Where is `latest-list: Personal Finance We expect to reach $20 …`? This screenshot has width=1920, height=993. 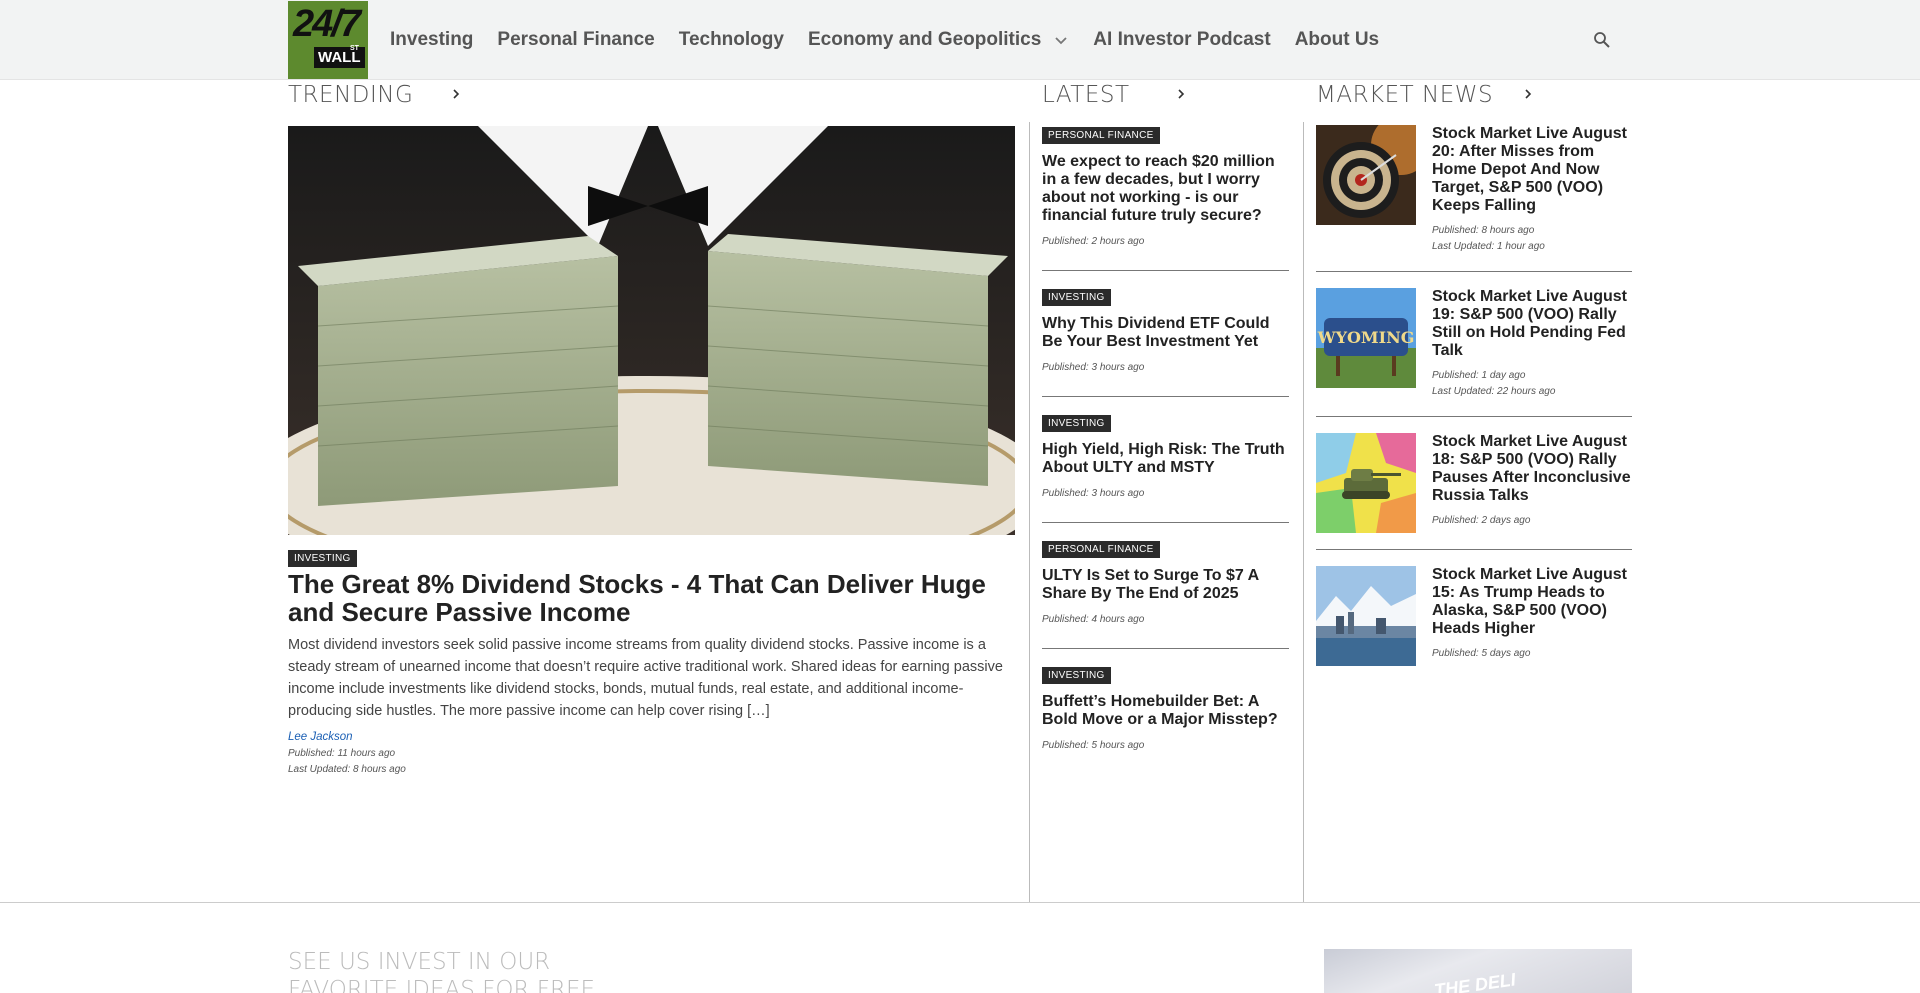 latest-list: Personal Finance We expect to reach $20 … is located at coordinates (1165, 457).